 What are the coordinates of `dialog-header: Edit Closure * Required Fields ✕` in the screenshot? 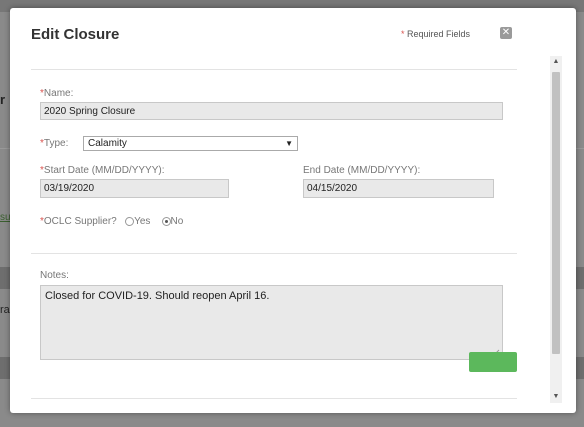 It's located at (293, 32).